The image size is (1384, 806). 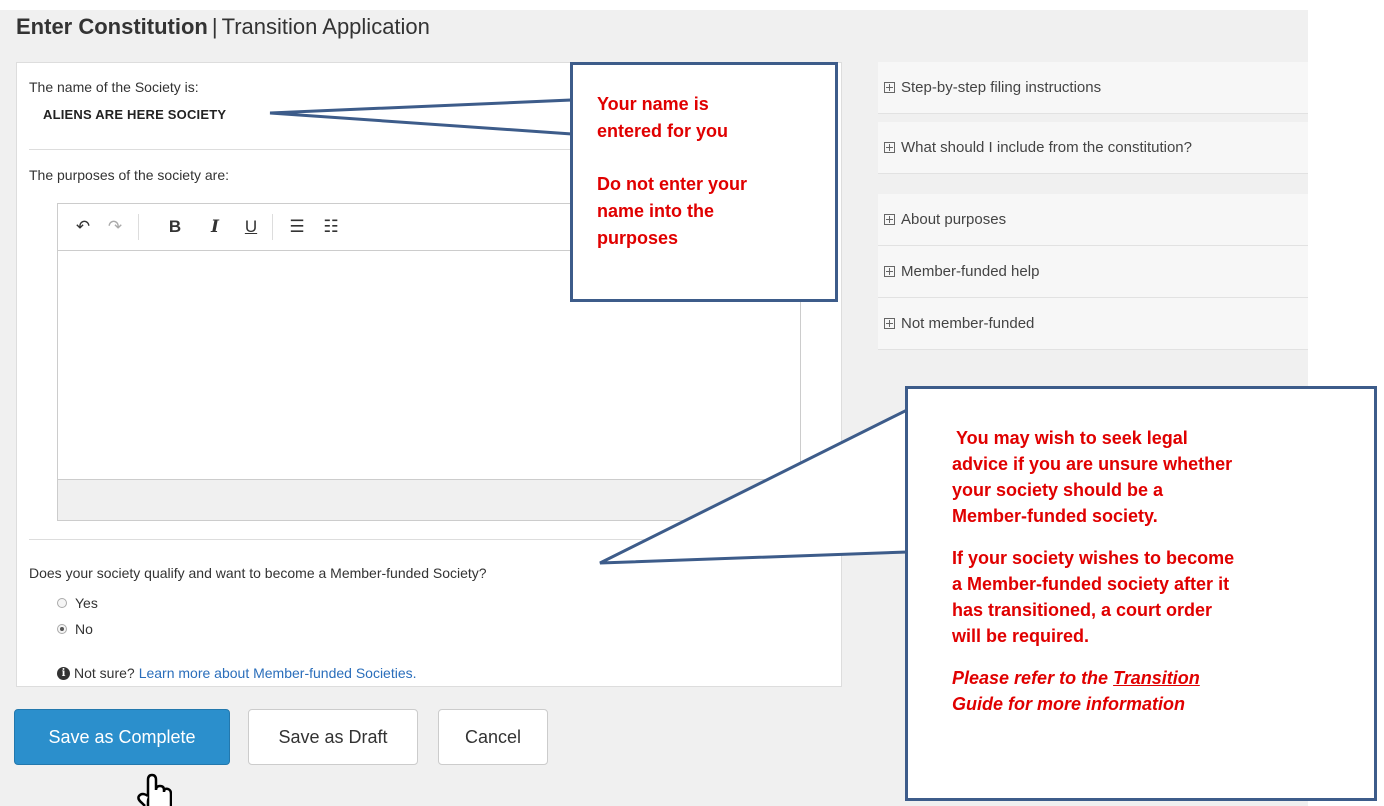 I want to click on radio-no: No, so click(x=75, y=629).